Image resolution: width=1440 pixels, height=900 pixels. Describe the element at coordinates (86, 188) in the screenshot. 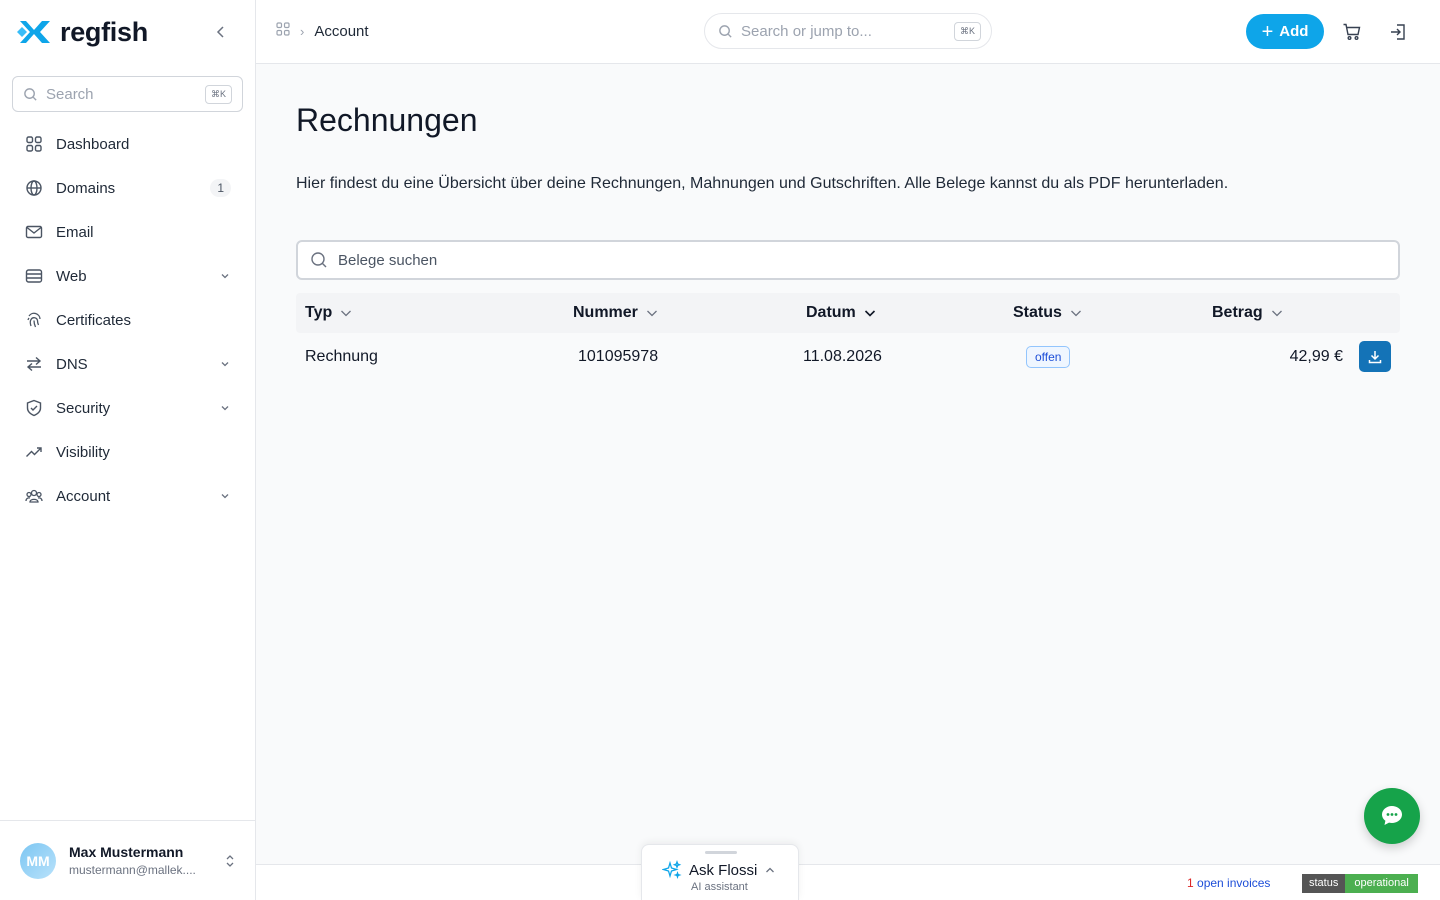

I see `sidebar-item-label: Domains` at that location.